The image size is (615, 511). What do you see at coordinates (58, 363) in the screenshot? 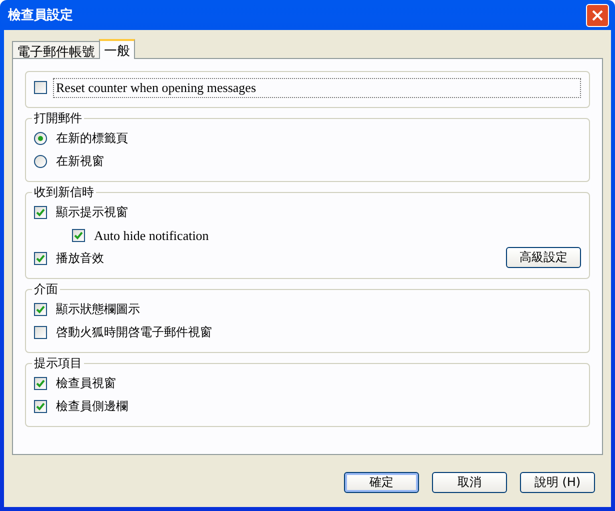
I see `group-title: 提示項目` at bounding box center [58, 363].